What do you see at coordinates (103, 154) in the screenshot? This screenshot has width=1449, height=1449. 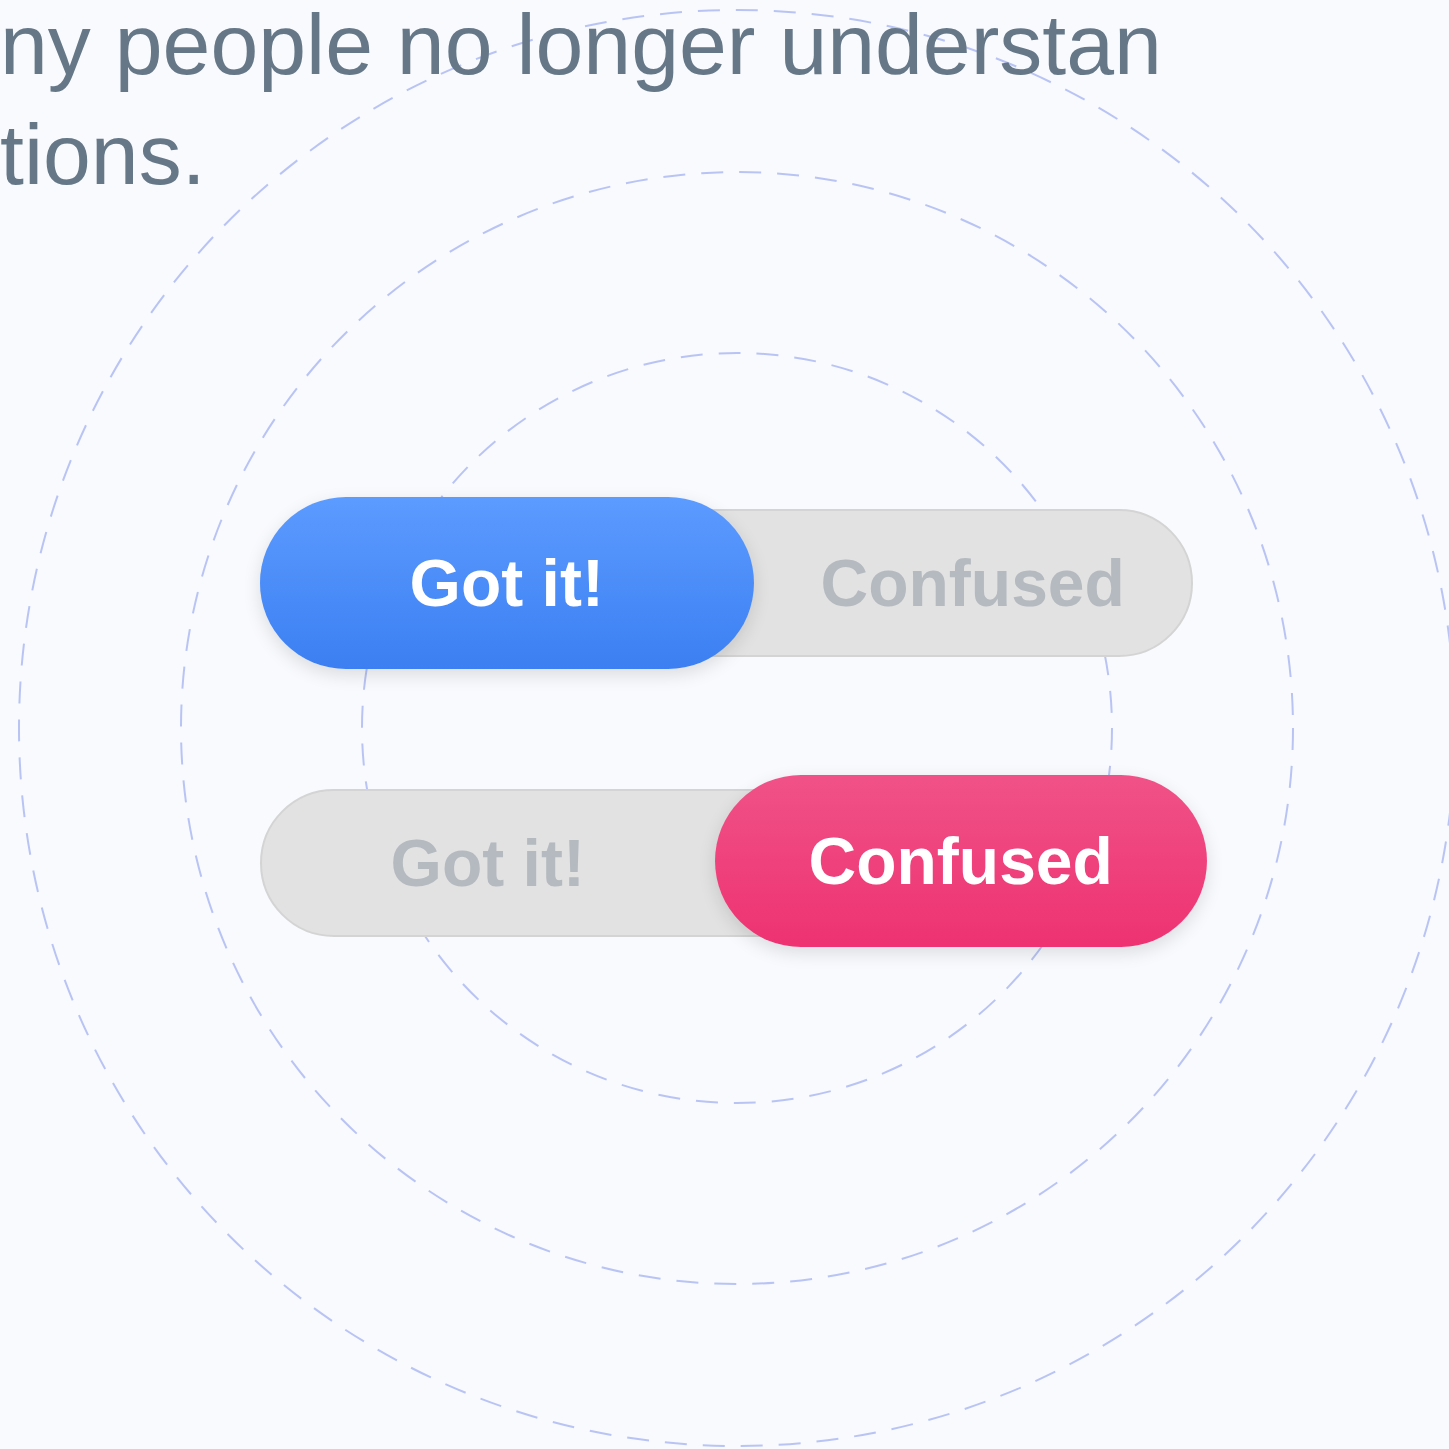 I see `heading-text: tions.` at bounding box center [103, 154].